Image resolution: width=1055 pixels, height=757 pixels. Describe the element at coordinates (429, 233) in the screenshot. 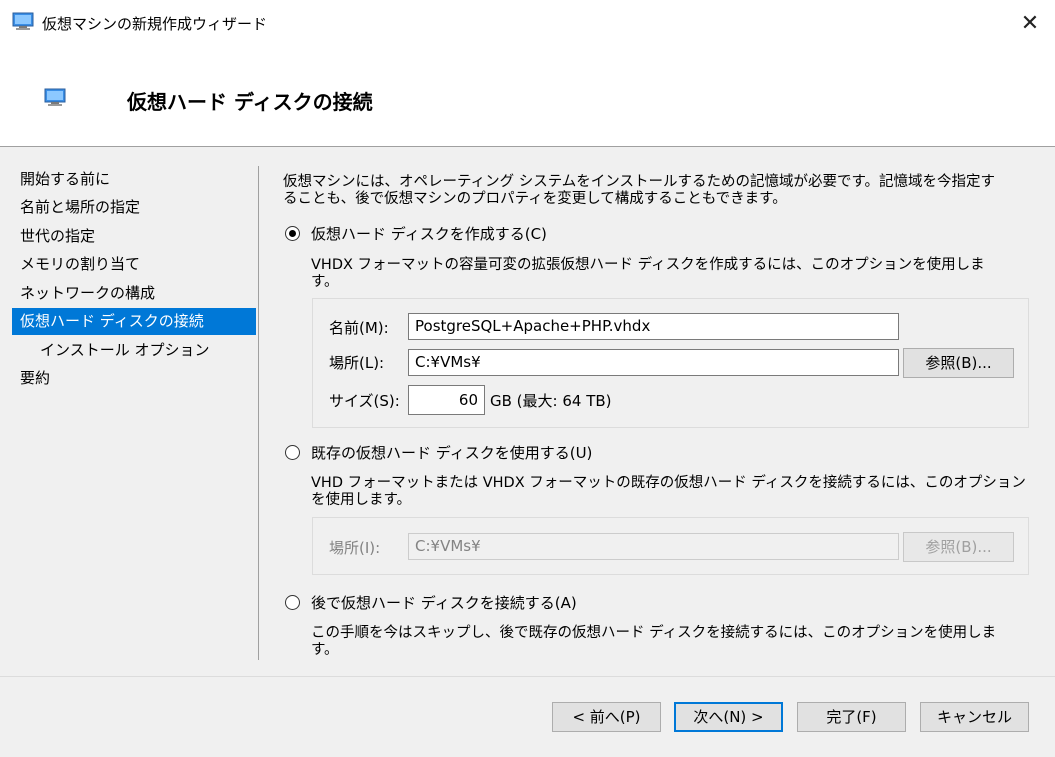

I see `create-vhd-label: 仮想ハード ディスクを作成する(C)` at that location.